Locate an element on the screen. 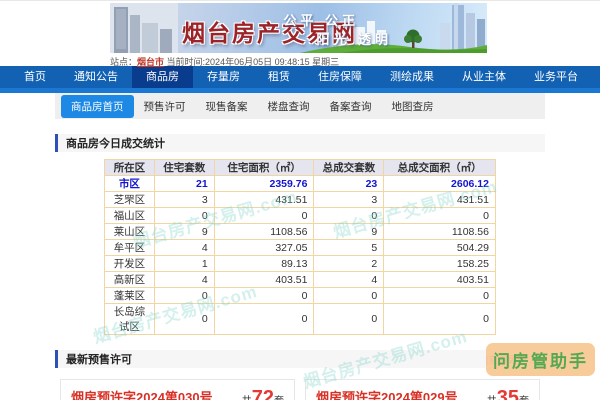 The image size is (600, 400). table-row: 开发区 1 89.13 2 158.25 is located at coordinates (300, 263).